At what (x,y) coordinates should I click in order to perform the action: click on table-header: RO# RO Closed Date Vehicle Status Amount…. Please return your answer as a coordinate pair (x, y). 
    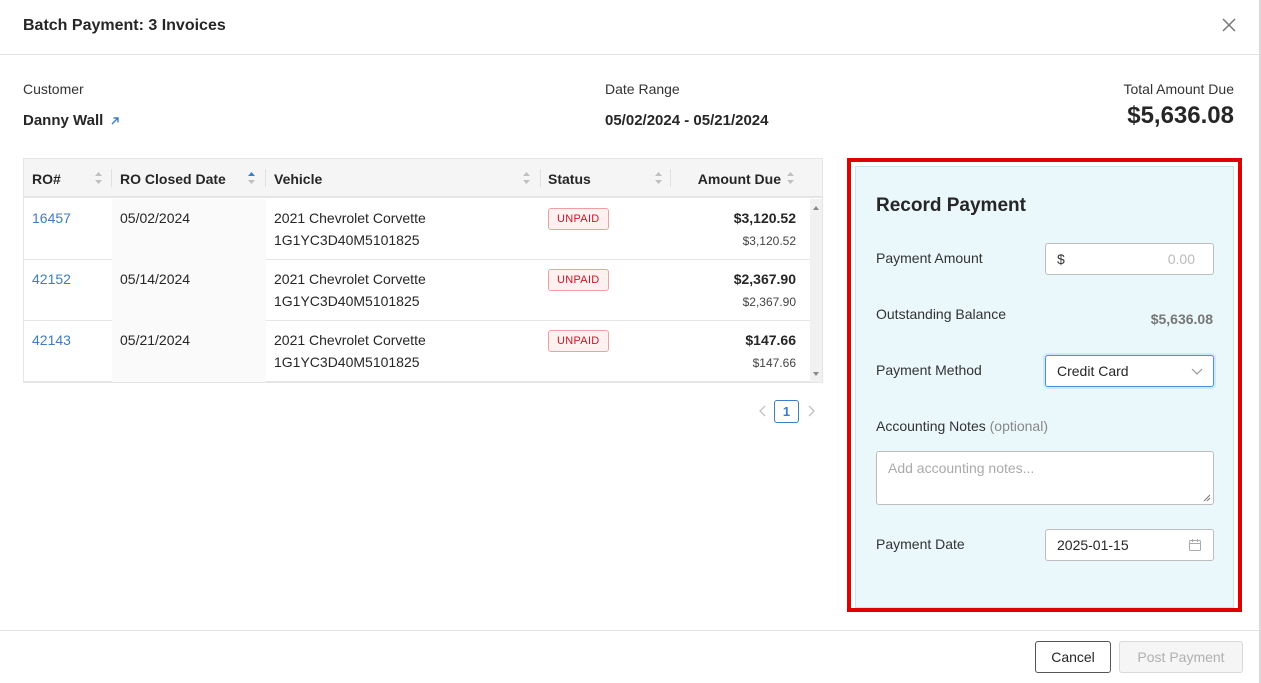
    Looking at the image, I should click on (423, 178).